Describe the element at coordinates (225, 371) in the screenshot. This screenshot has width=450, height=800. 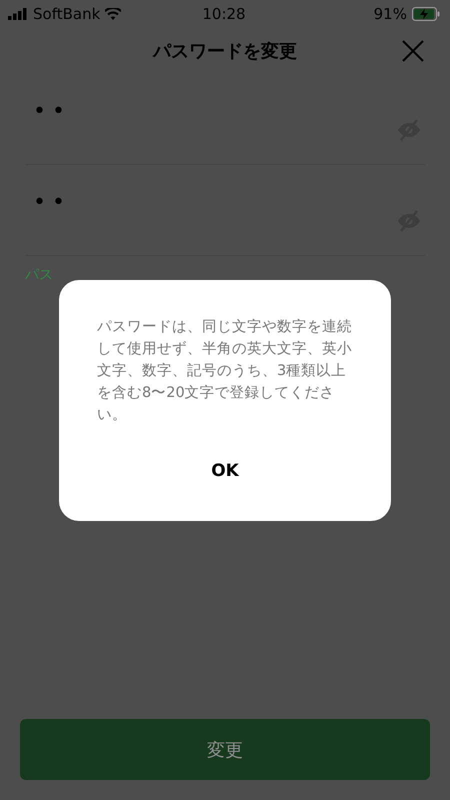
I see `alert-message: パスワードは、同じ文字や数字を連続して使用せず、半角の英大文字、英小文字、数字、記号のうち、3種類以上を含む8〜20文字で登録してください。` at that location.